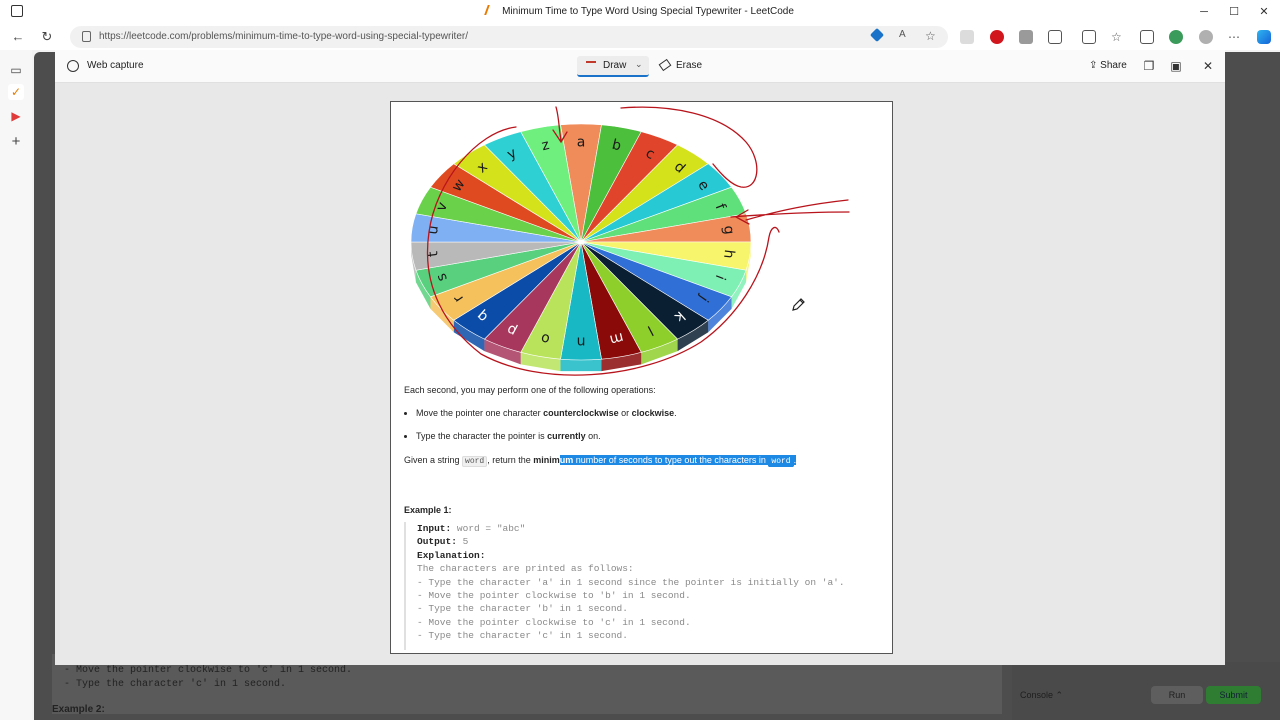  I want to click on read-aloud-icon: A, so click(906, 36).